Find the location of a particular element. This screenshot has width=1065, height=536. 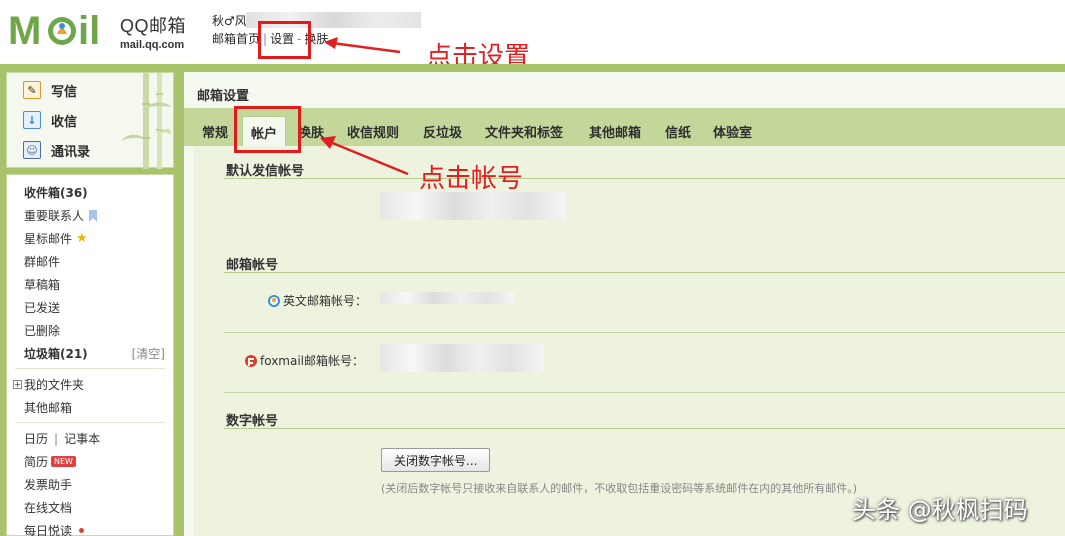

english-account-row: 英文邮箱帐号： is located at coordinates (317, 300).